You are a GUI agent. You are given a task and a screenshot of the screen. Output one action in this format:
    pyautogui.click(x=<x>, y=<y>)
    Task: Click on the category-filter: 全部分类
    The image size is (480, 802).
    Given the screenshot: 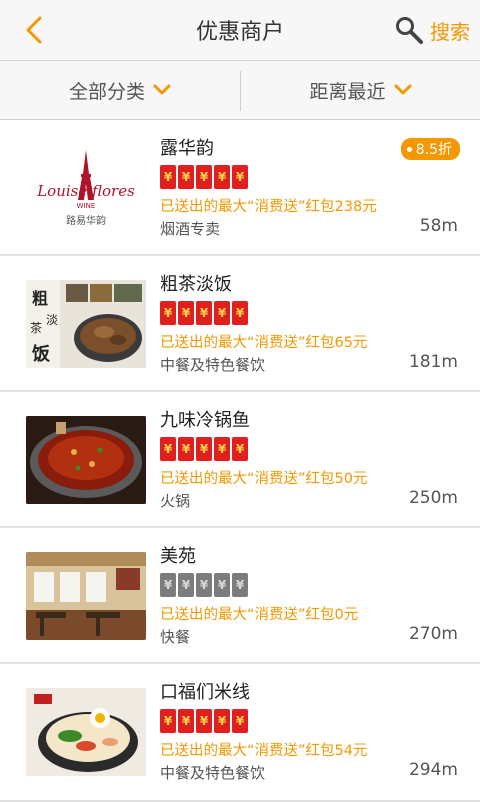 What is the action you would take?
    pyautogui.click(x=120, y=90)
    